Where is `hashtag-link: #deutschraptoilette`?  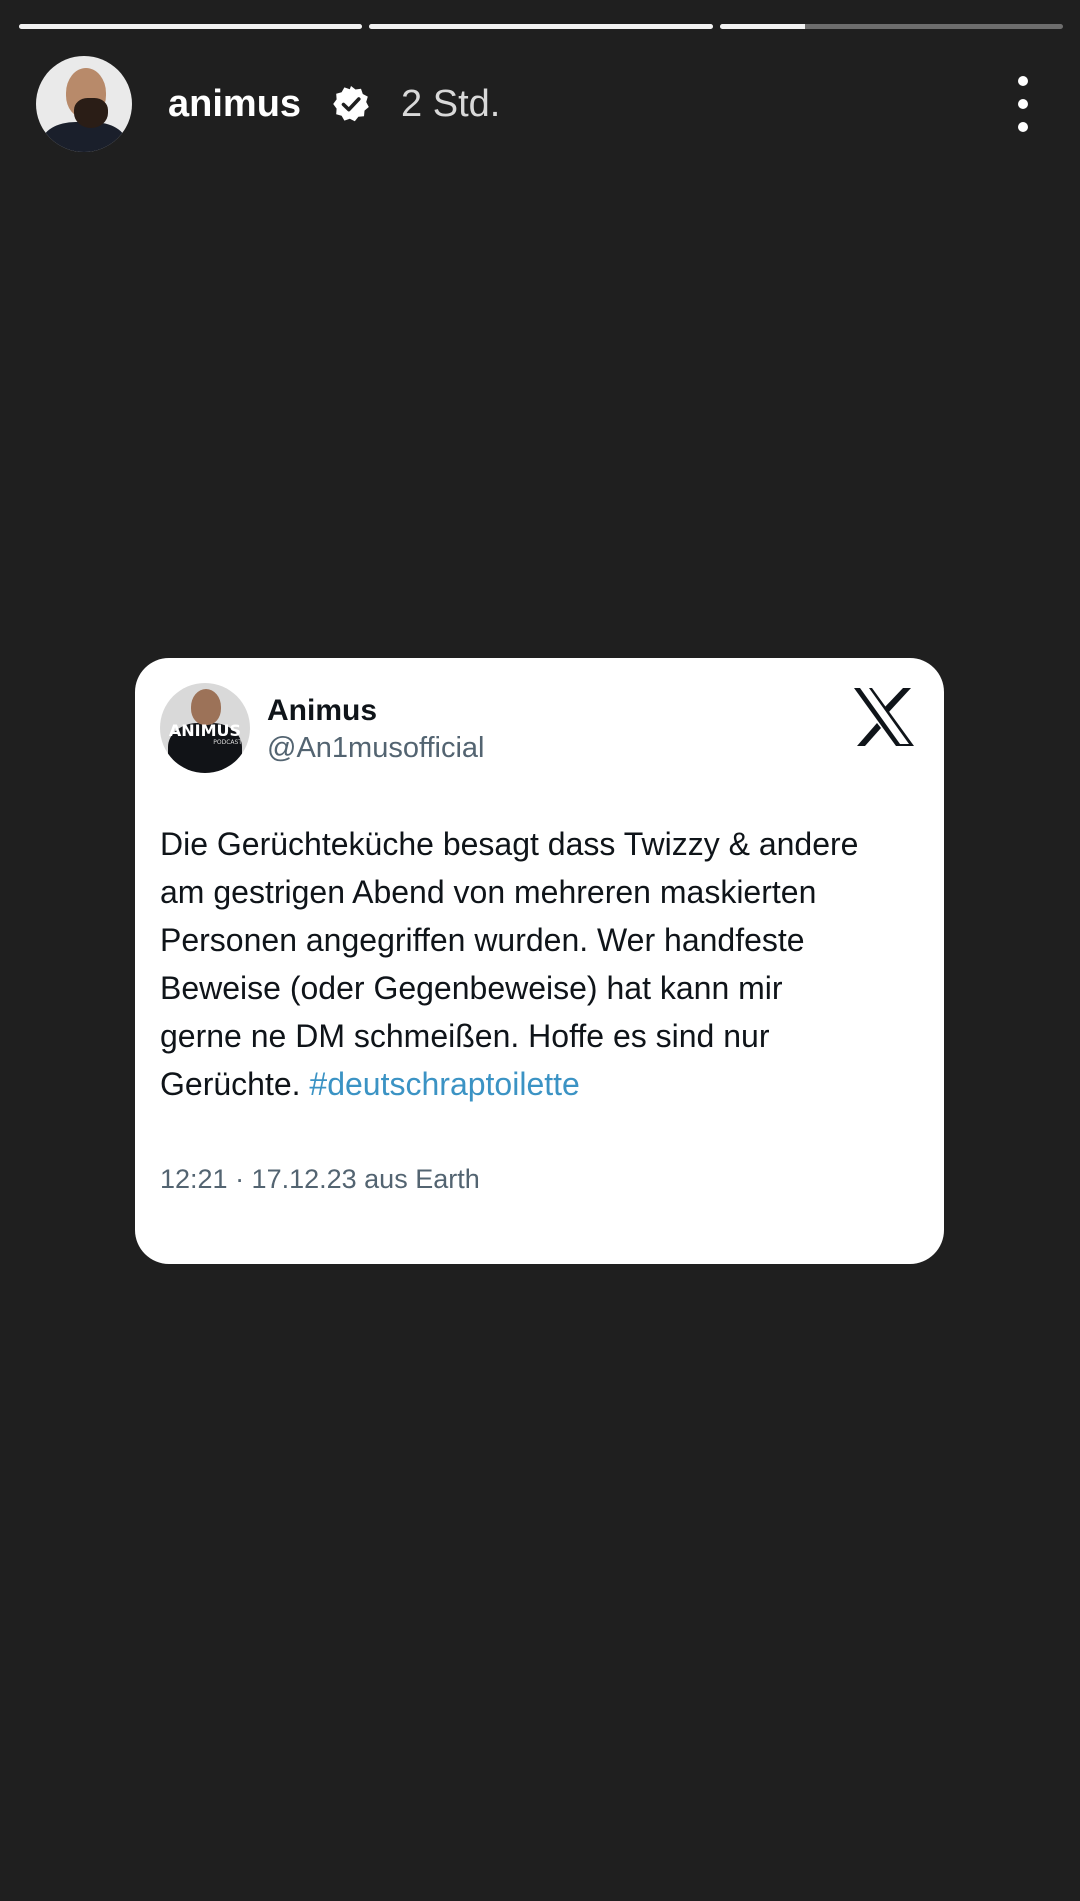 hashtag-link: #deutschraptoilette is located at coordinates (444, 1084).